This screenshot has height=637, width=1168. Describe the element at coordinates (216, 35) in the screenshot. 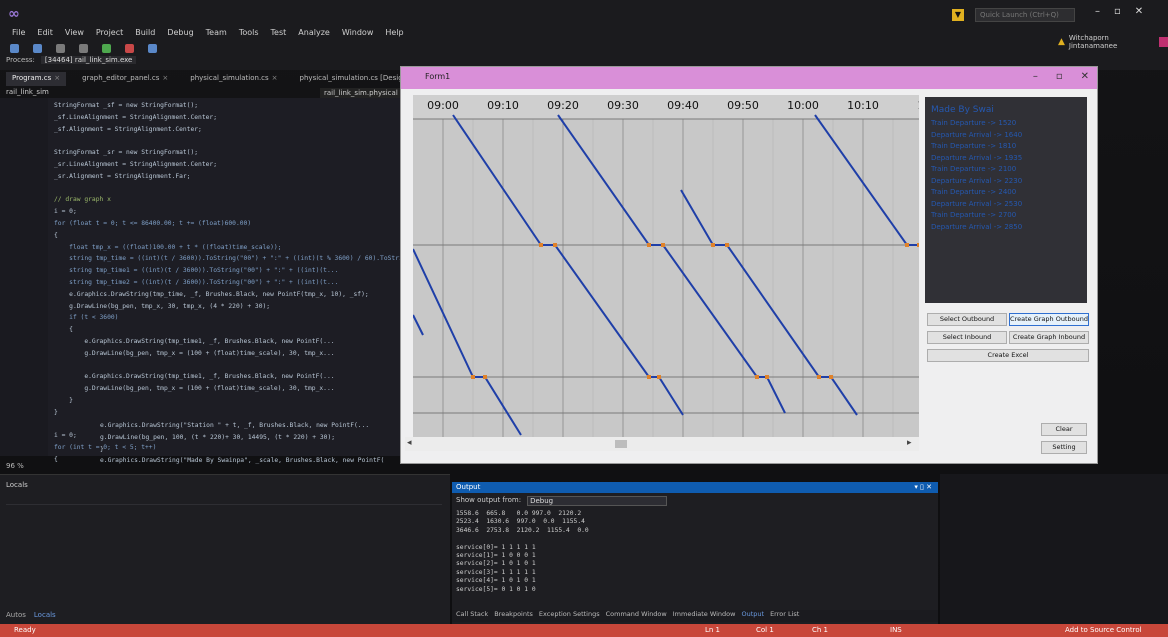

I see `menu-item-team: Team` at that location.